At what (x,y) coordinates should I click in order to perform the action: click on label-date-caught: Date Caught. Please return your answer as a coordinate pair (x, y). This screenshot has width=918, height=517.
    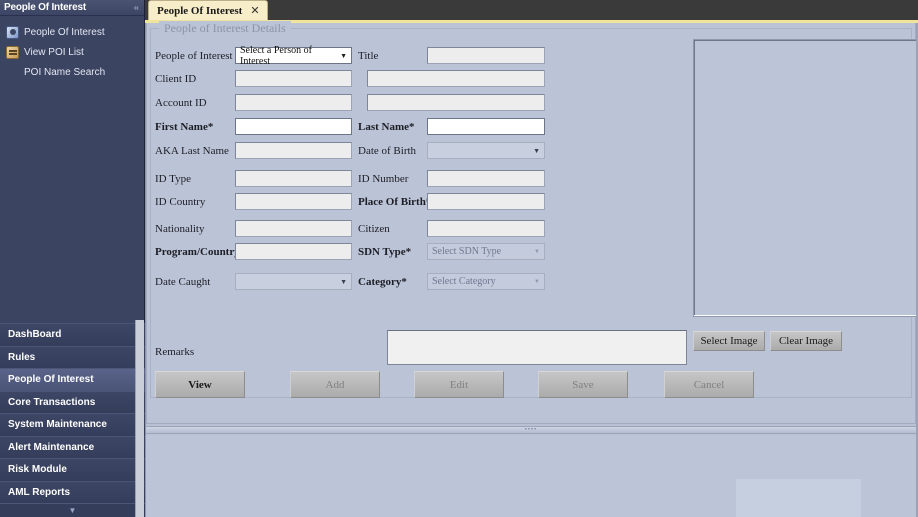
    Looking at the image, I should click on (183, 282).